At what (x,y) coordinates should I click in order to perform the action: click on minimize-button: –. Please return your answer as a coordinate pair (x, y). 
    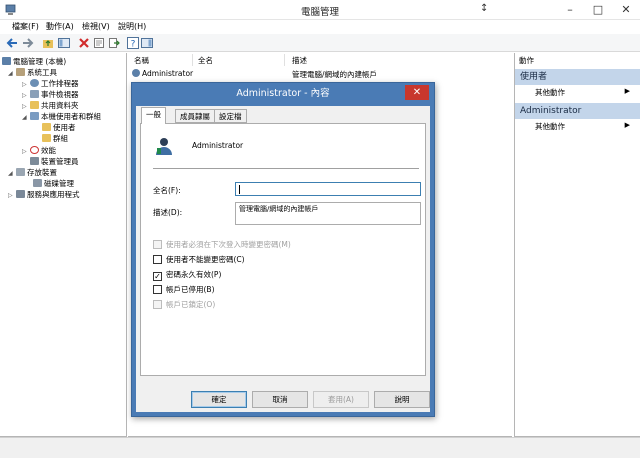
    Looking at the image, I should click on (570, 10).